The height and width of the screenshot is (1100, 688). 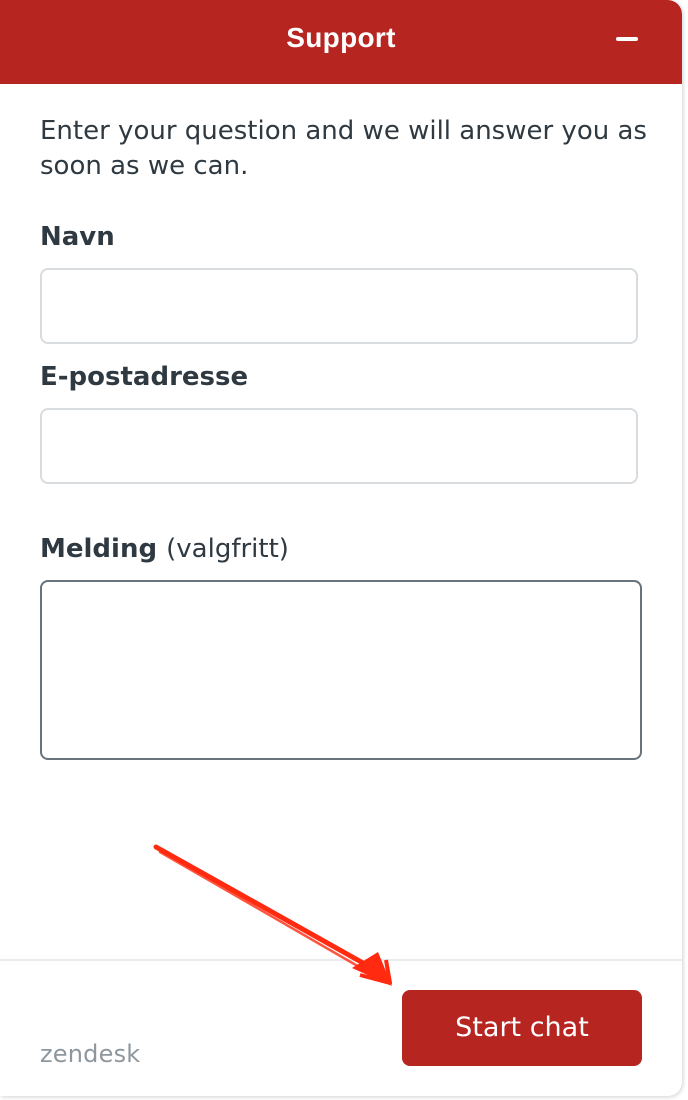 What do you see at coordinates (341, 37) in the screenshot?
I see `widget-title: Support` at bounding box center [341, 37].